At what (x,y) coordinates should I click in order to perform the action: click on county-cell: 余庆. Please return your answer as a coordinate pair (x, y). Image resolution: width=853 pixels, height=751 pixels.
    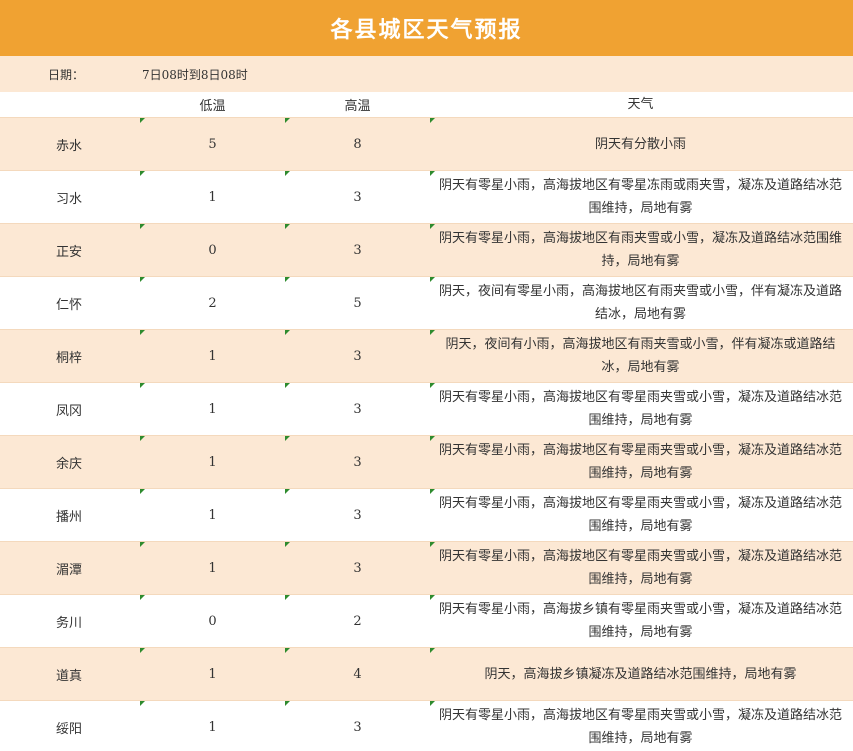
    Looking at the image, I should click on (70, 462).